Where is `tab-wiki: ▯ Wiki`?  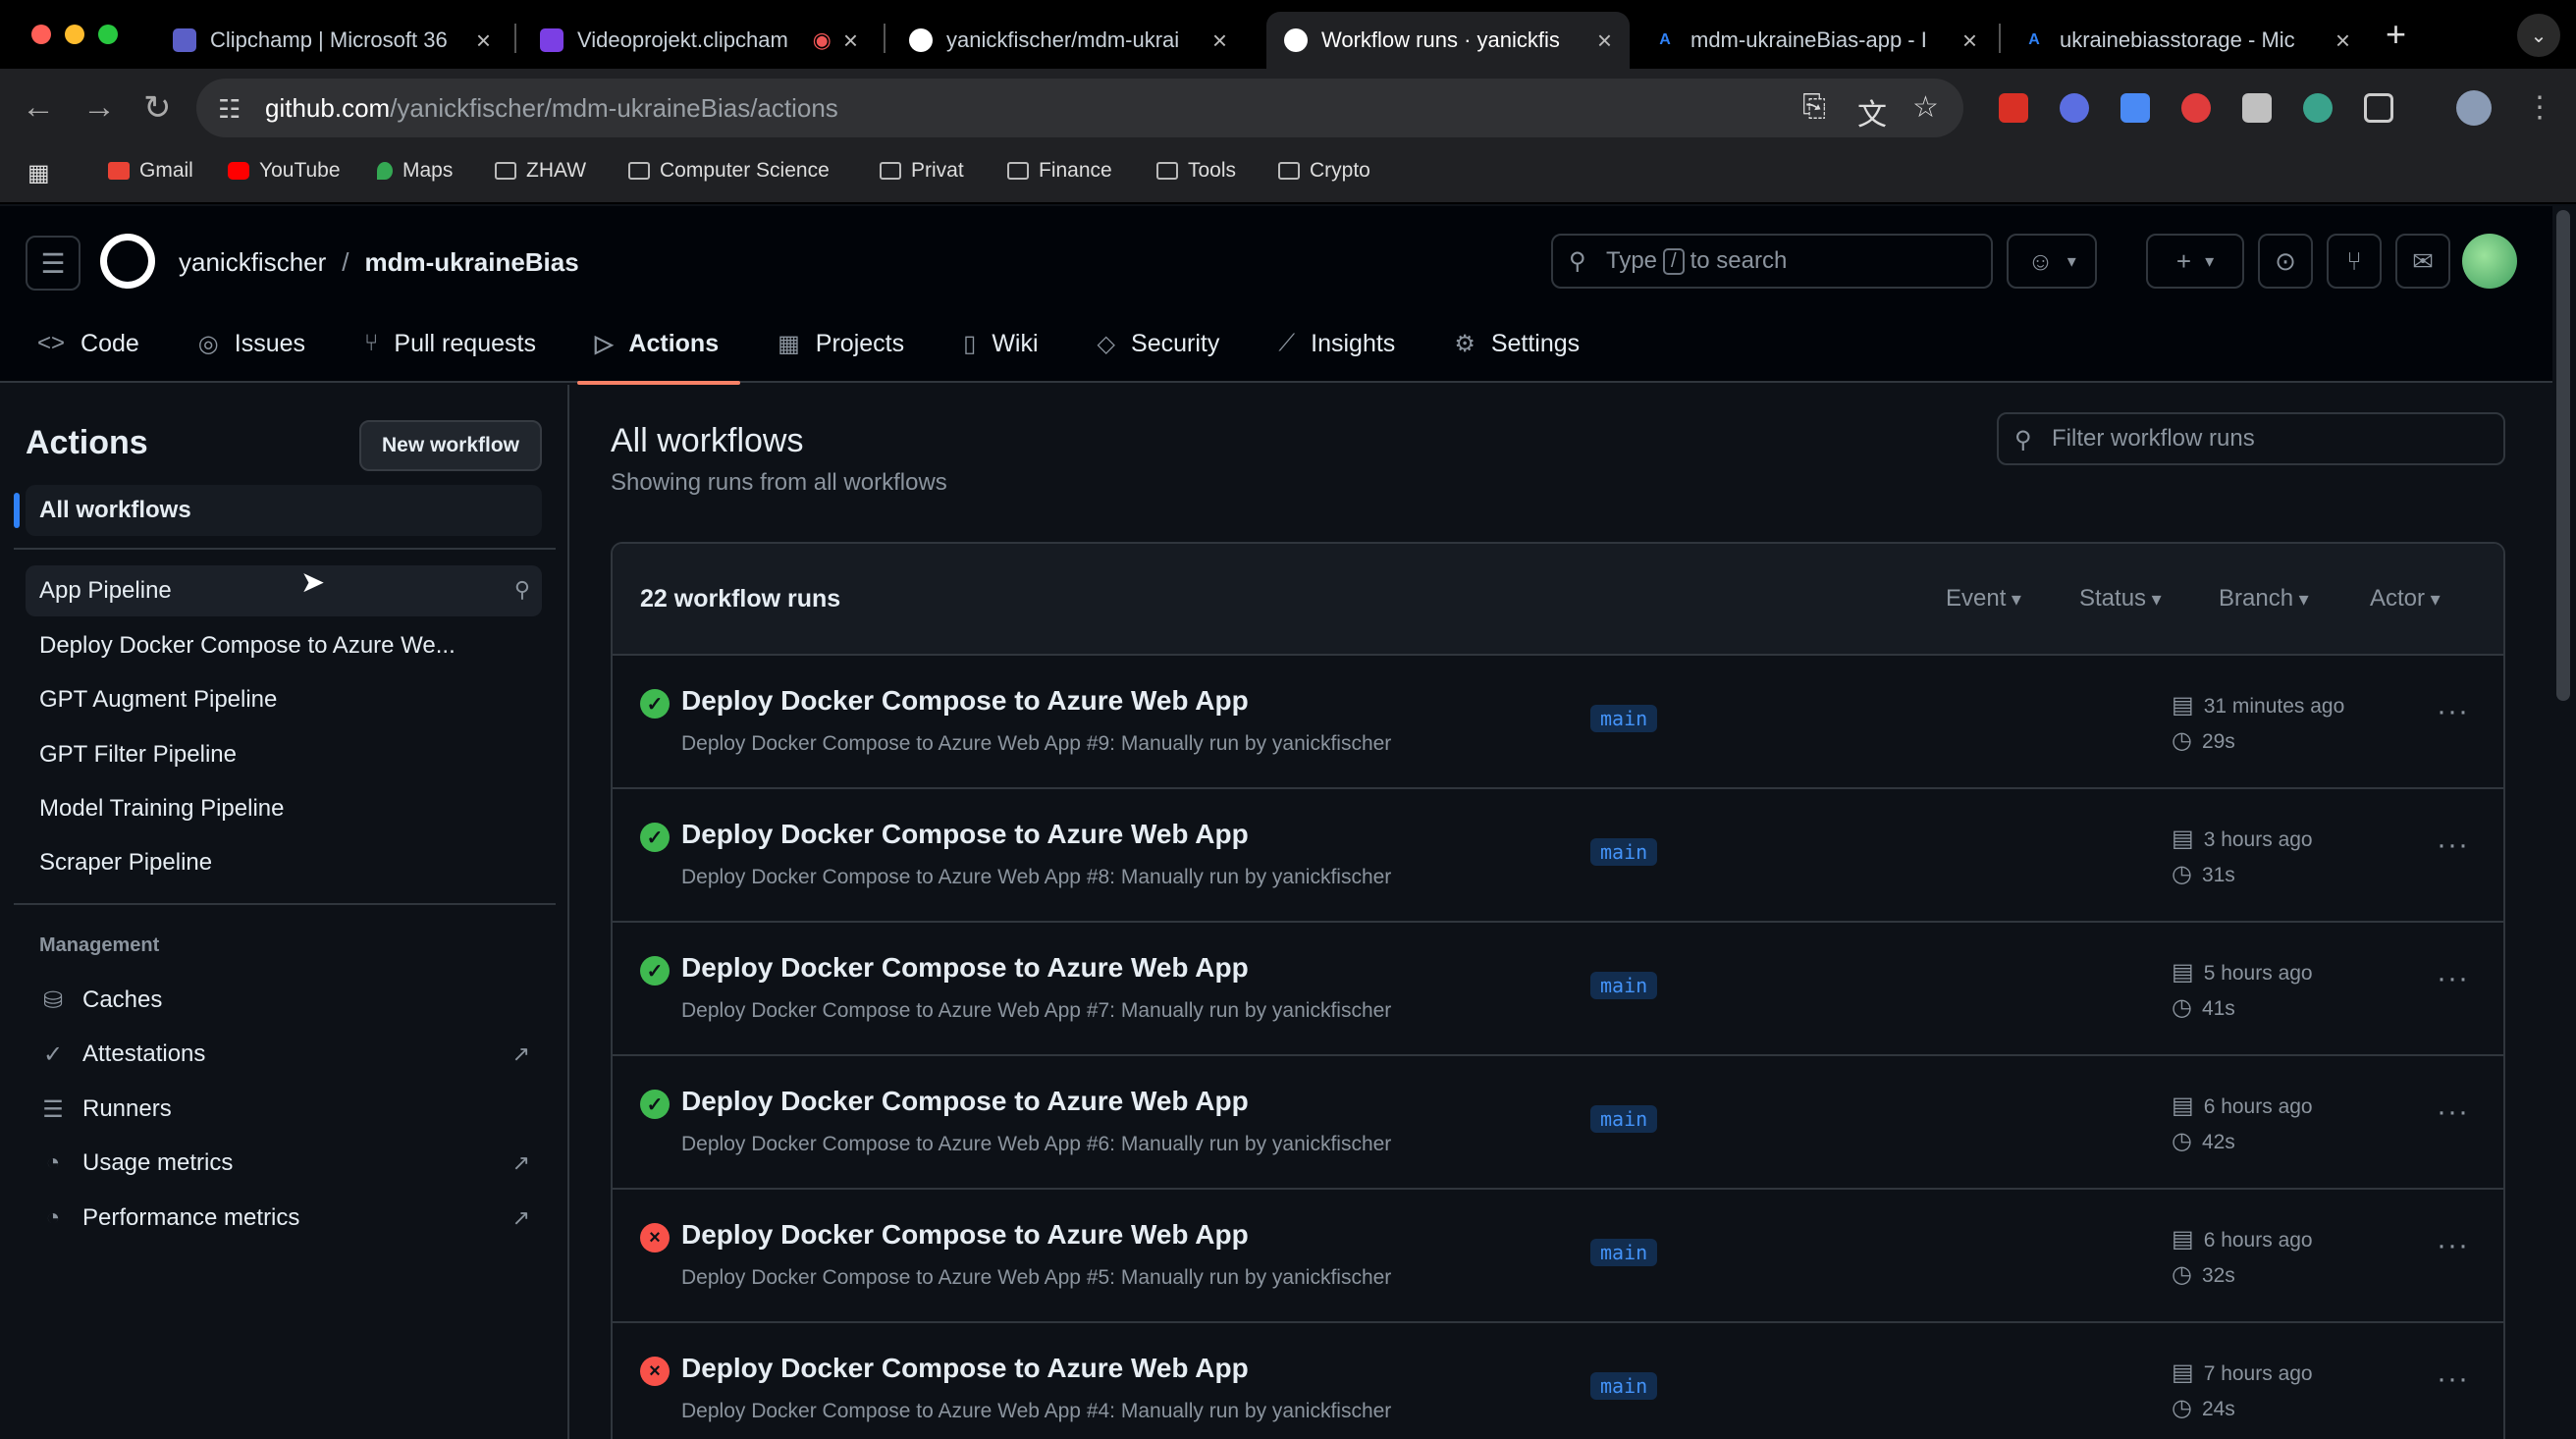 tab-wiki: ▯ Wiki is located at coordinates (1011, 343).